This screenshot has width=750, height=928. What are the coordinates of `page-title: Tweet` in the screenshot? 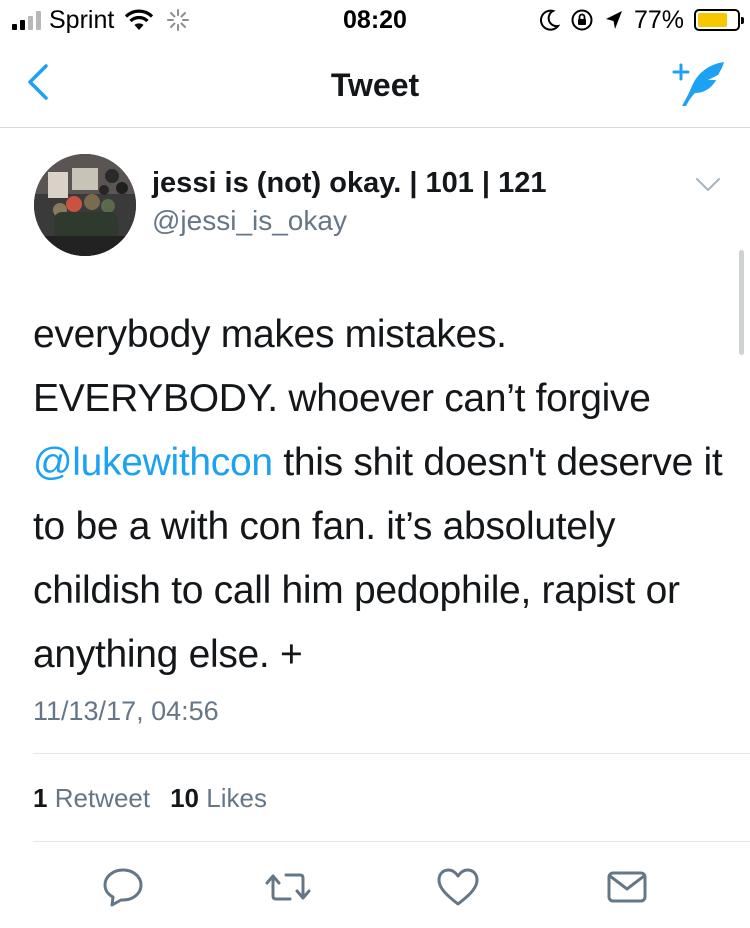 It's located at (375, 85).